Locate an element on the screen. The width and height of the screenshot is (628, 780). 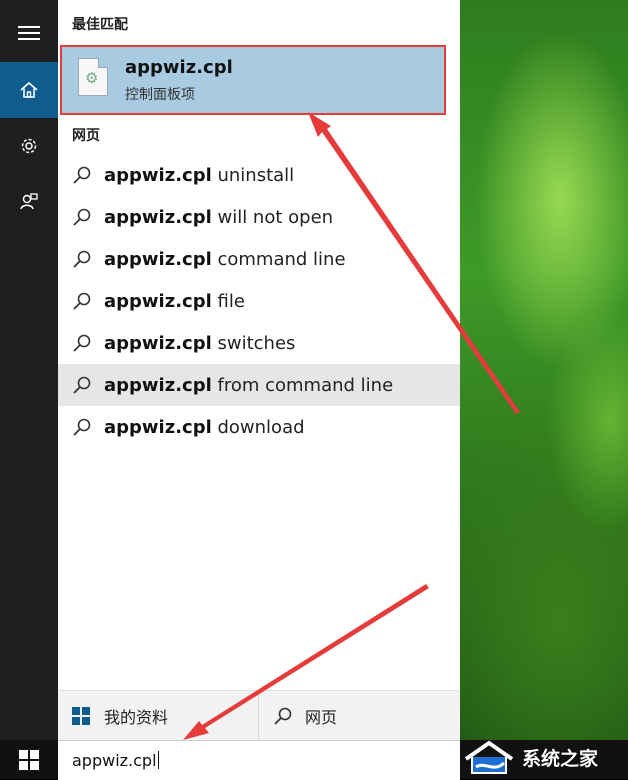
search-input-value: appwiz.cpl is located at coordinates (114, 760).